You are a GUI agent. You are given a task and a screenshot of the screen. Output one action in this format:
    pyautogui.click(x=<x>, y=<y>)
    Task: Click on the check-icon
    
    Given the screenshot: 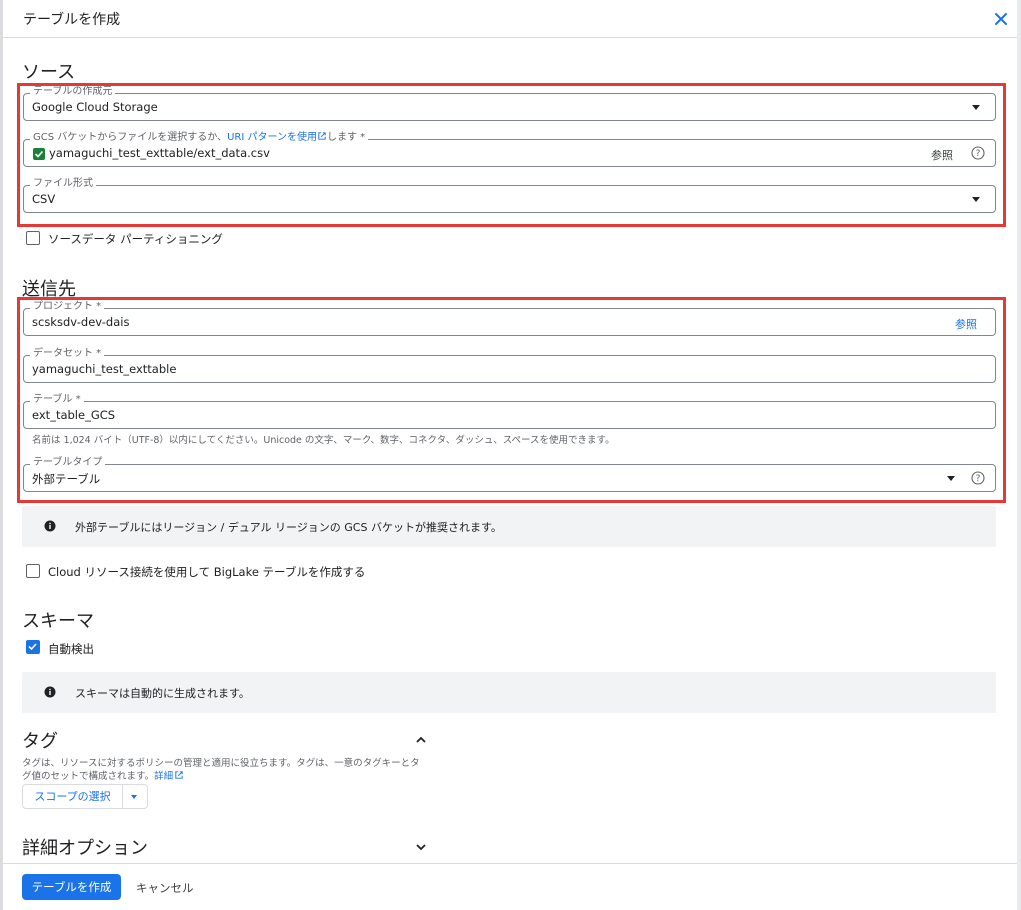 What is the action you would take?
    pyautogui.click(x=32, y=647)
    